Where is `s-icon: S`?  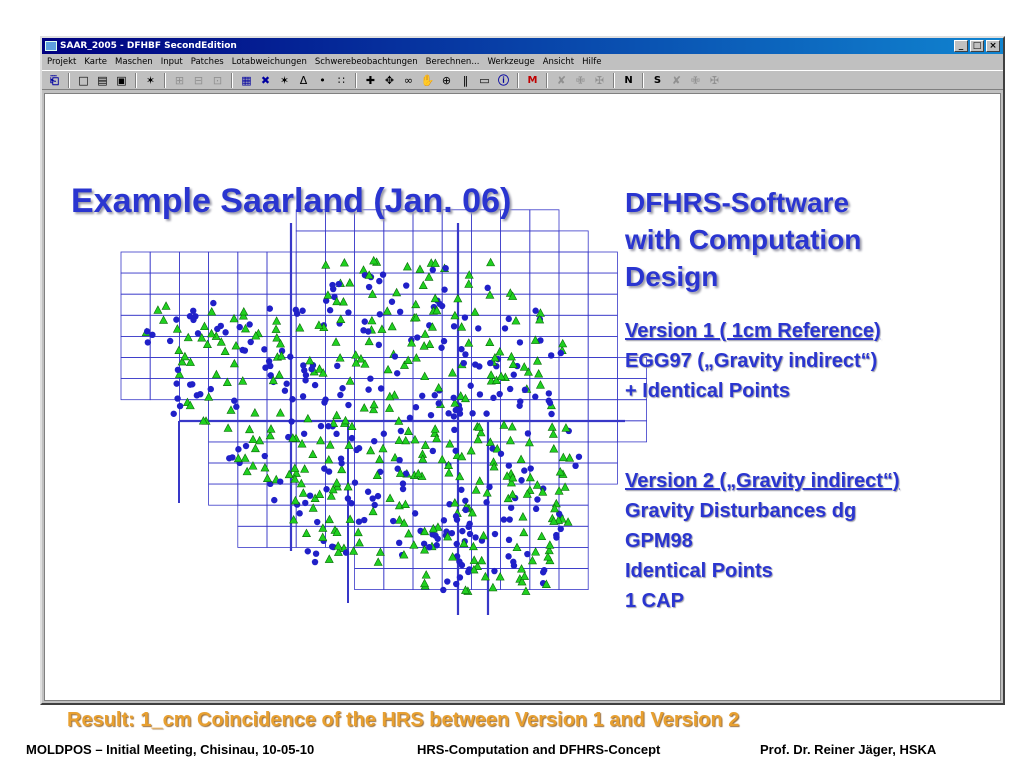 s-icon: S is located at coordinates (657, 80).